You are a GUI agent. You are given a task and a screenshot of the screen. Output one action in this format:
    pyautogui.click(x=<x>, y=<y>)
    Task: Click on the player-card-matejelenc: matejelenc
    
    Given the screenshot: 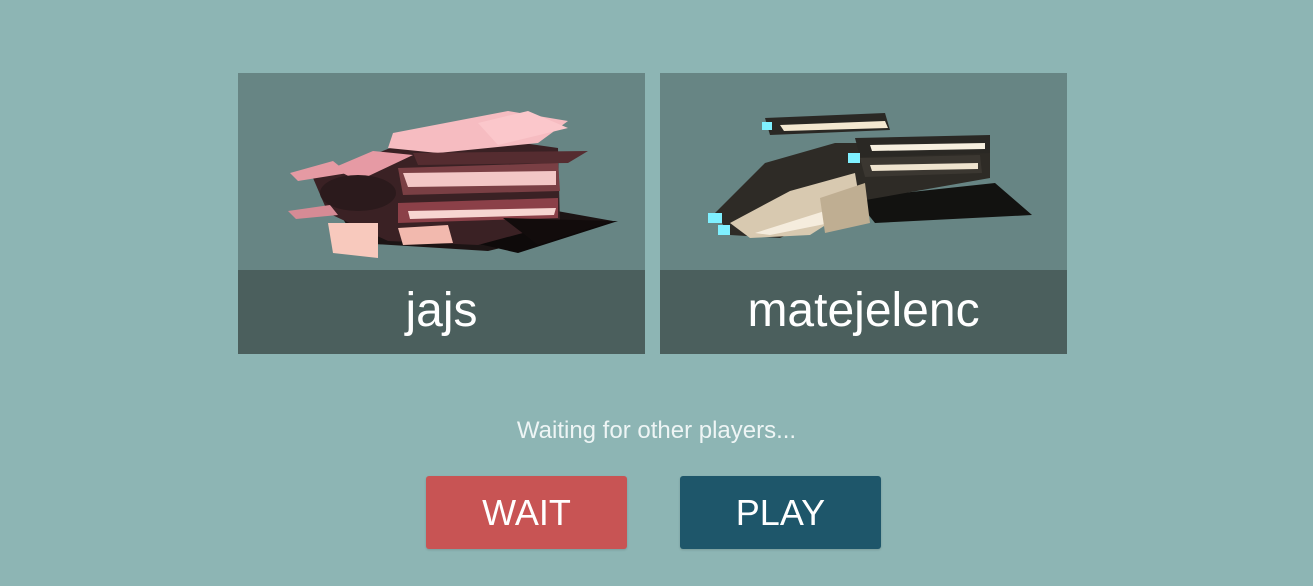 What is the action you would take?
    pyautogui.click(x=863, y=213)
    